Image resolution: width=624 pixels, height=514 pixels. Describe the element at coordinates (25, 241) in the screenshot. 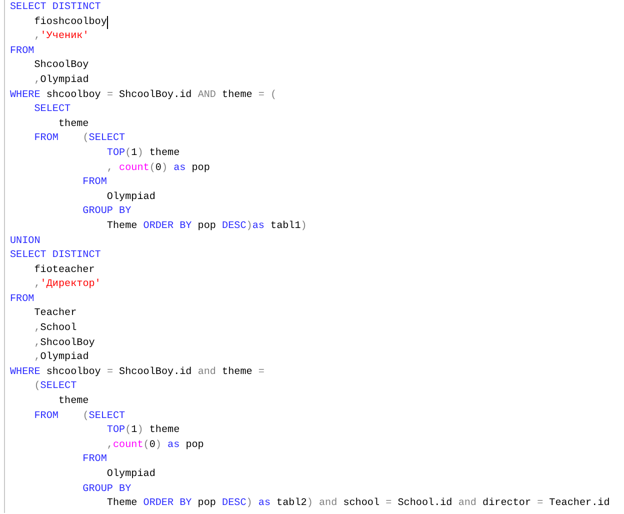

I see `code-line: UNION` at that location.